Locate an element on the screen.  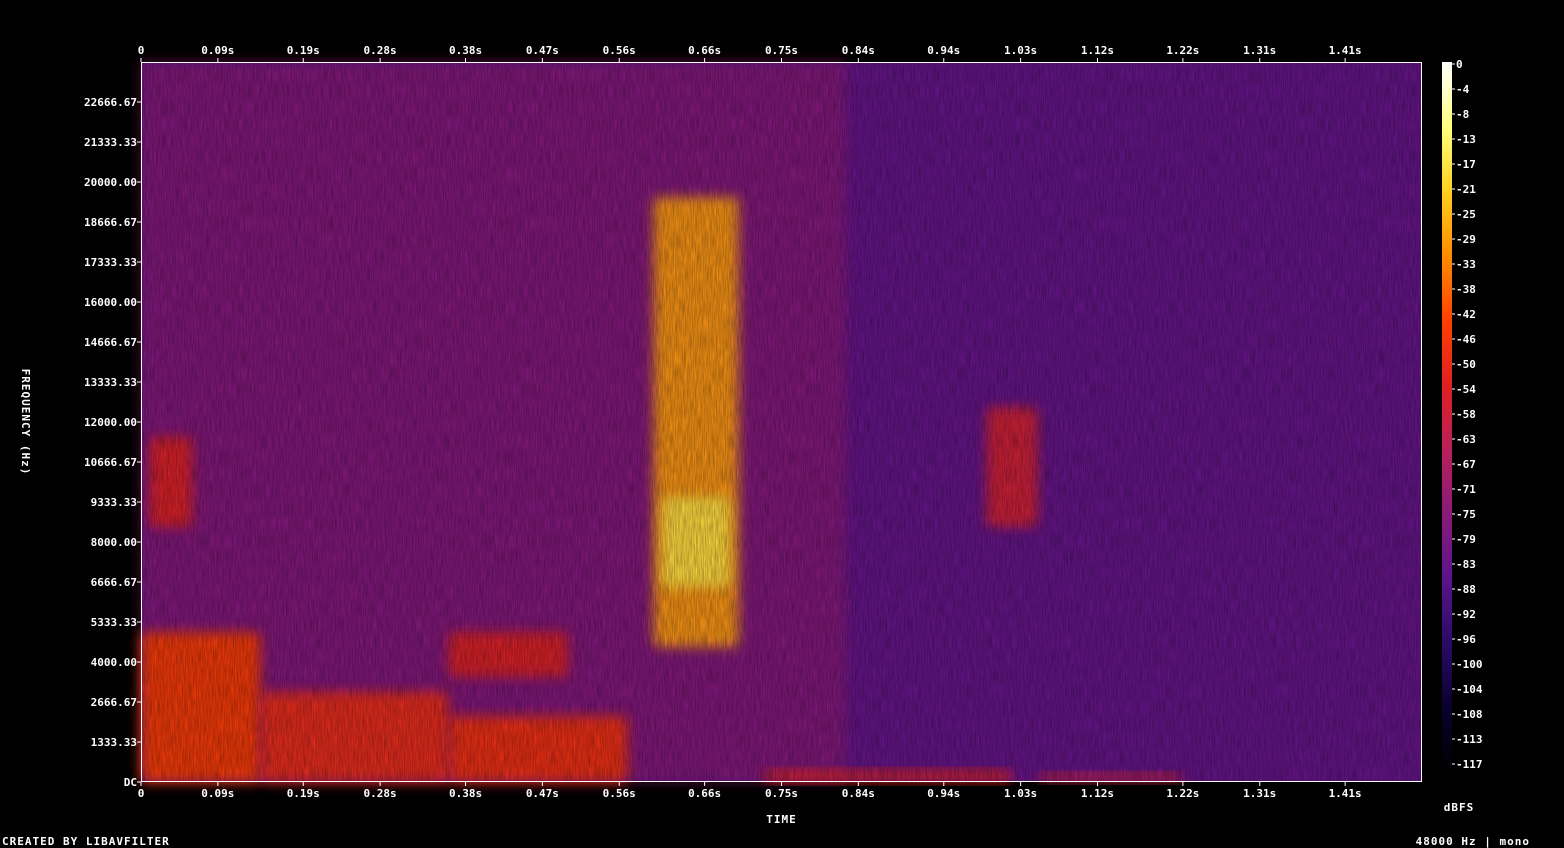
x-tick-label-bottom: 0.84s is located at coordinates (858, 793).